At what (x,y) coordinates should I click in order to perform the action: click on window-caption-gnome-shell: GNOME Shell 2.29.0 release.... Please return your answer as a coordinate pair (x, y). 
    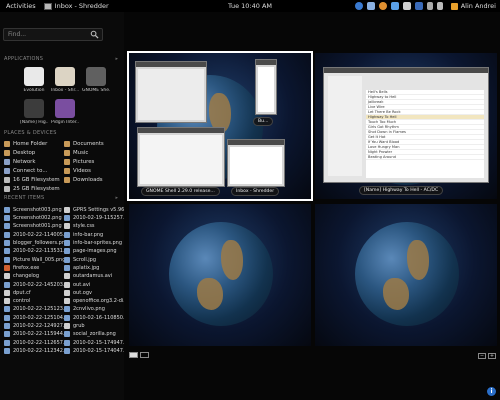
    Looking at the image, I should click on (180, 191).